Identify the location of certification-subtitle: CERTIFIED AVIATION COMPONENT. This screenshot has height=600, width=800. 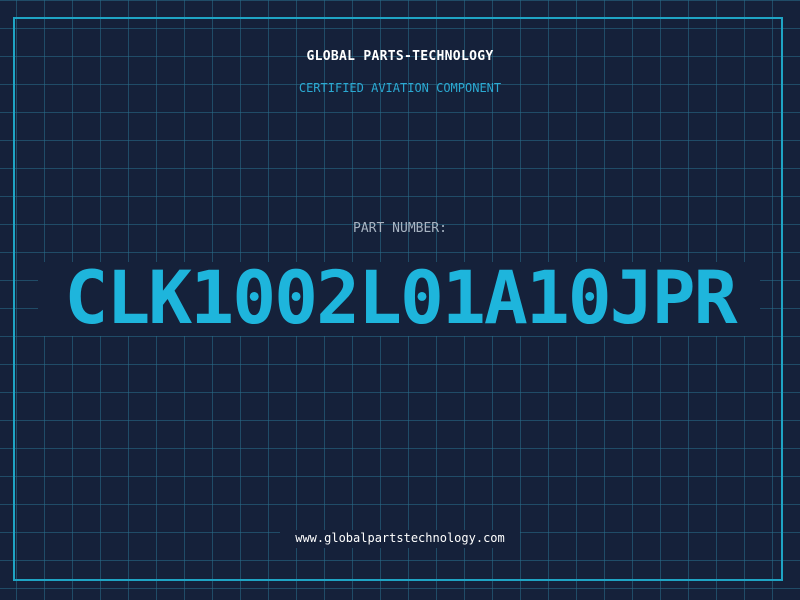
(400, 88).